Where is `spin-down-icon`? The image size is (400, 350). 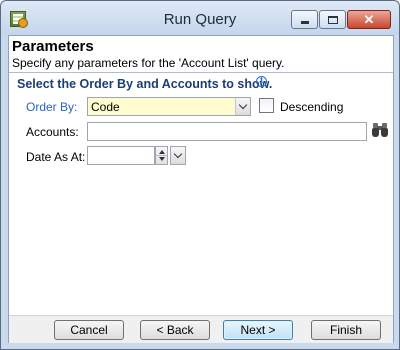 spin-down-icon is located at coordinates (162, 159).